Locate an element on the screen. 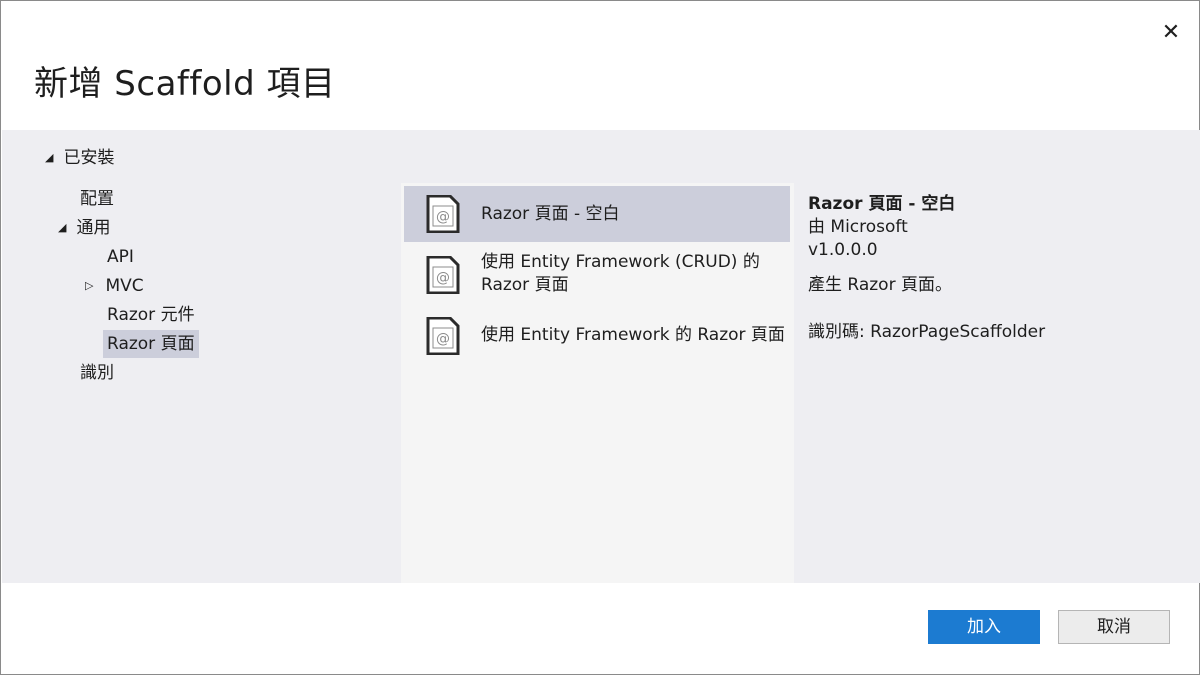 Image resolution: width=1200 pixels, height=675 pixels. template-item-razor-page-ef-crud: @ 使用 Entity Framework (CRUD) 的 Razor 頁面 is located at coordinates (597, 274).